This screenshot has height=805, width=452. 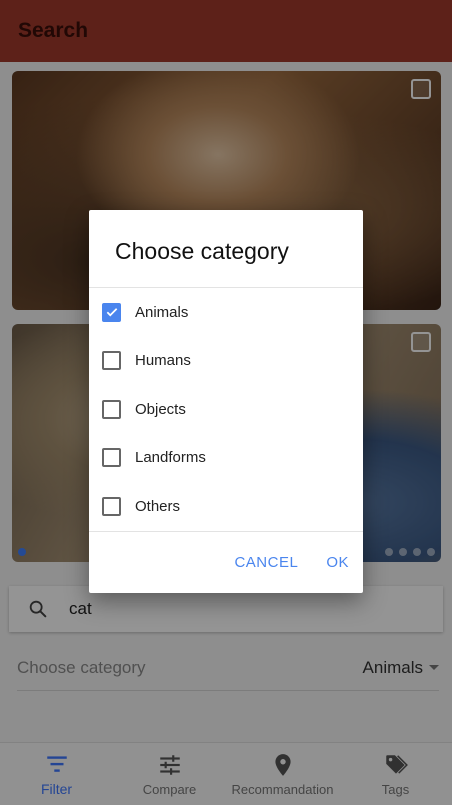 What do you see at coordinates (337, 562) in the screenshot?
I see `ok-button: OK` at bounding box center [337, 562].